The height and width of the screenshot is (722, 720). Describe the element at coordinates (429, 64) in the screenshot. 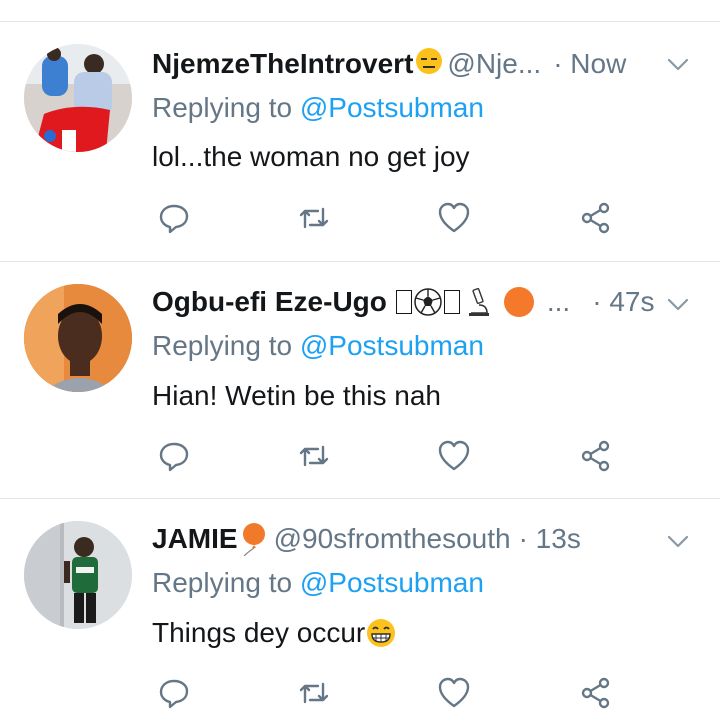

I see `expressionless-face-emoji` at that location.